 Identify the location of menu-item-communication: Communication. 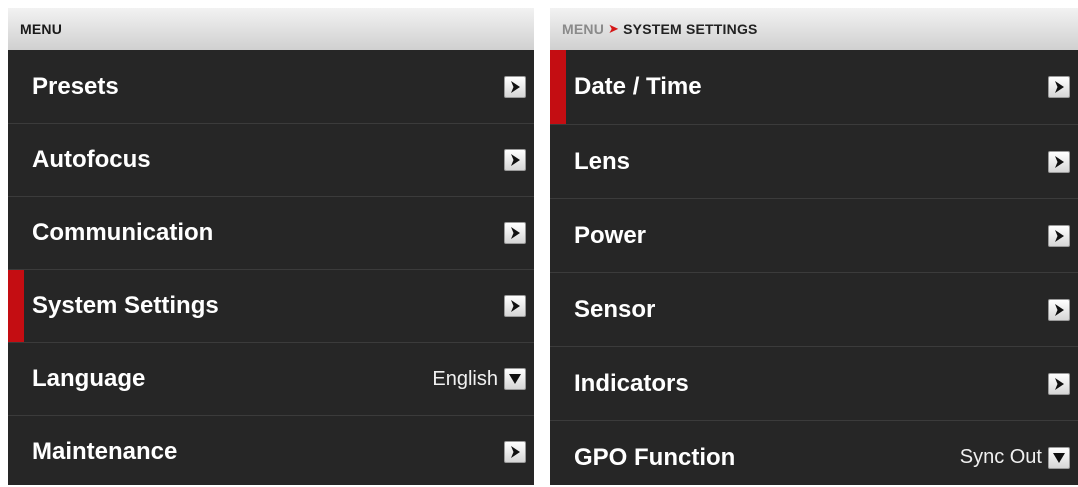
(271, 232).